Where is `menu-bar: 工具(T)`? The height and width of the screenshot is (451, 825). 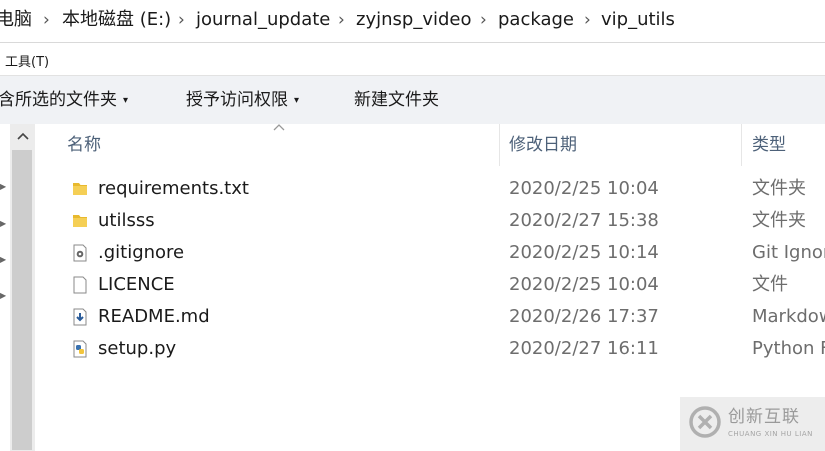
menu-bar: 工具(T) is located at coordinates (412, 59).